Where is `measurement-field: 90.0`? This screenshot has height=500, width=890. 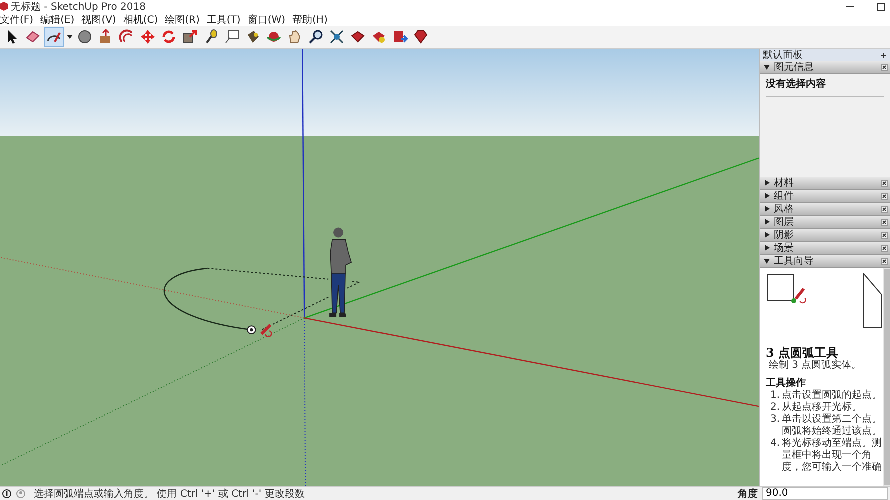 measurement-field: 90.0 is located at coordinates (825, 493).